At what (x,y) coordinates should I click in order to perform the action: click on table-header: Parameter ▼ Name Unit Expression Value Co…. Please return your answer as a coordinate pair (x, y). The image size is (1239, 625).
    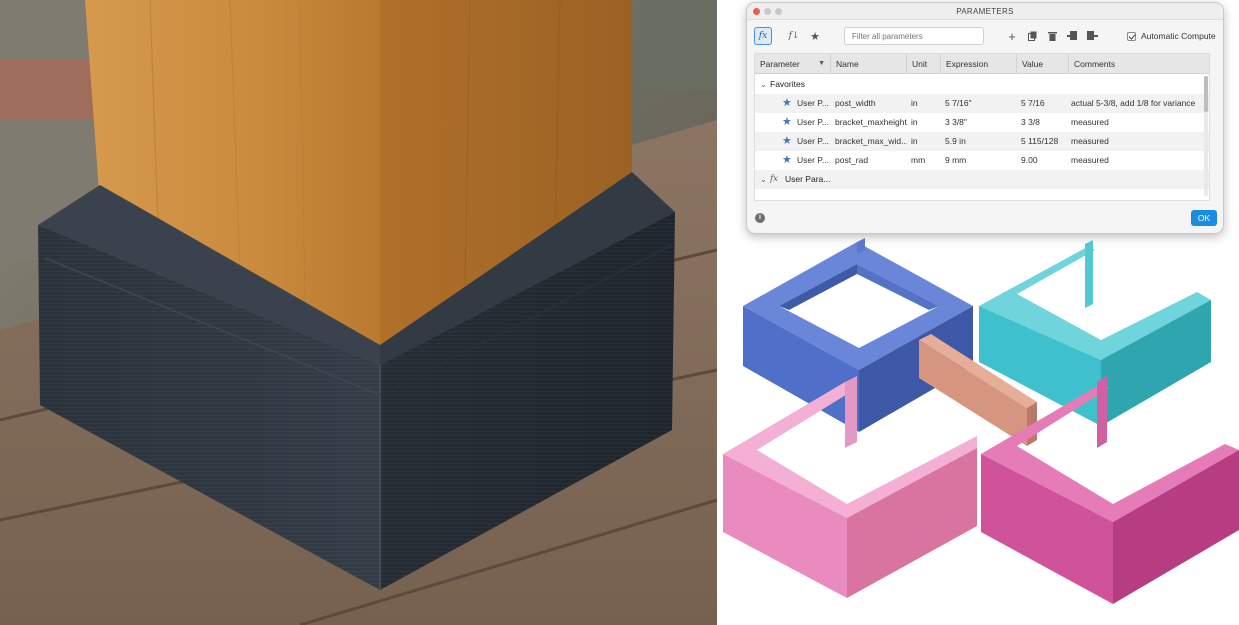
    Looking at the image, I should click on (982, 64).